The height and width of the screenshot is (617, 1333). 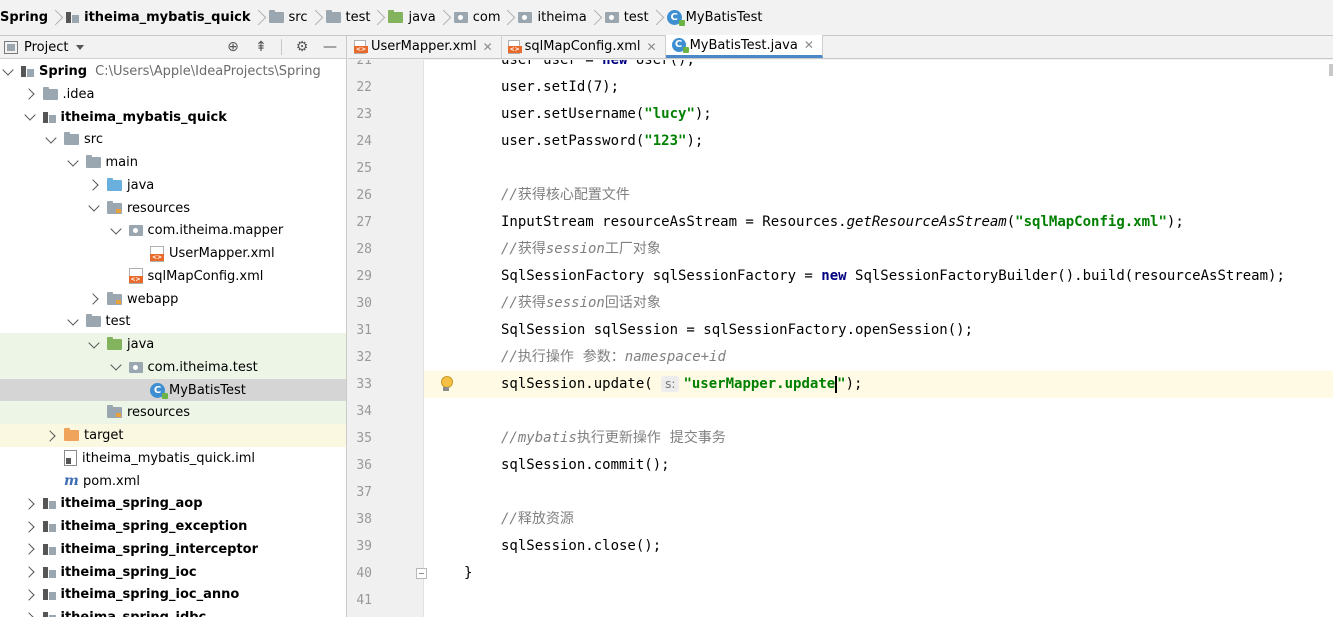 I want to click on breadcrumb-label: Spring, so click(x=24, y=17).